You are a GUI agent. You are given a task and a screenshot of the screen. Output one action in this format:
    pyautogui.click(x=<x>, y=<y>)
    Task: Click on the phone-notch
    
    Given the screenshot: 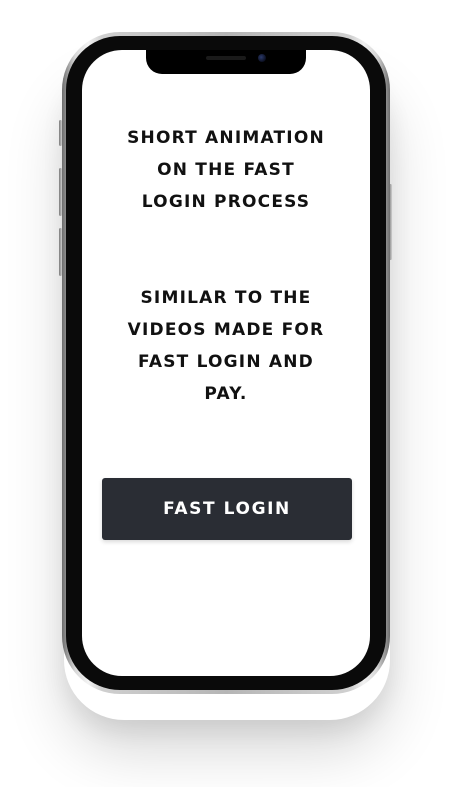 What is the action you would take?
    pyautogui.click(x=226, y=62)
    